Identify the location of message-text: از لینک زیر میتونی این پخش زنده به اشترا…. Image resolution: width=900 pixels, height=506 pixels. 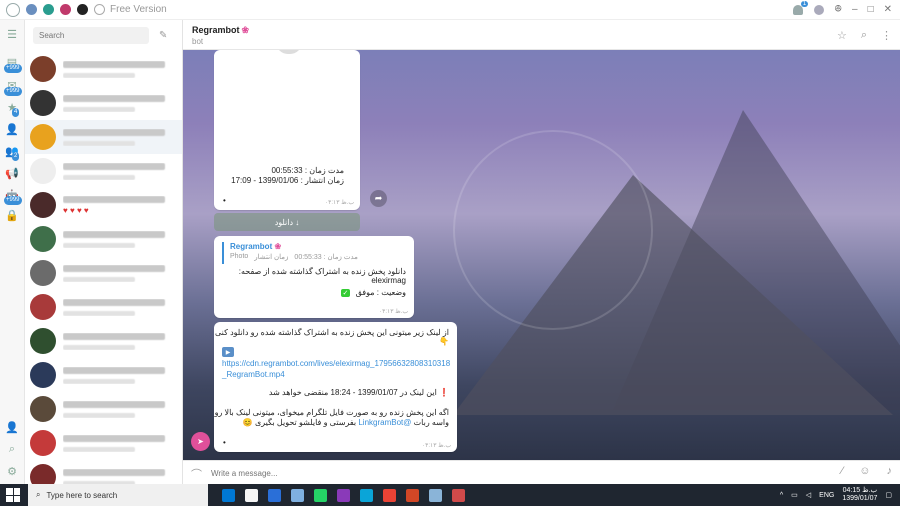
(331, 337).